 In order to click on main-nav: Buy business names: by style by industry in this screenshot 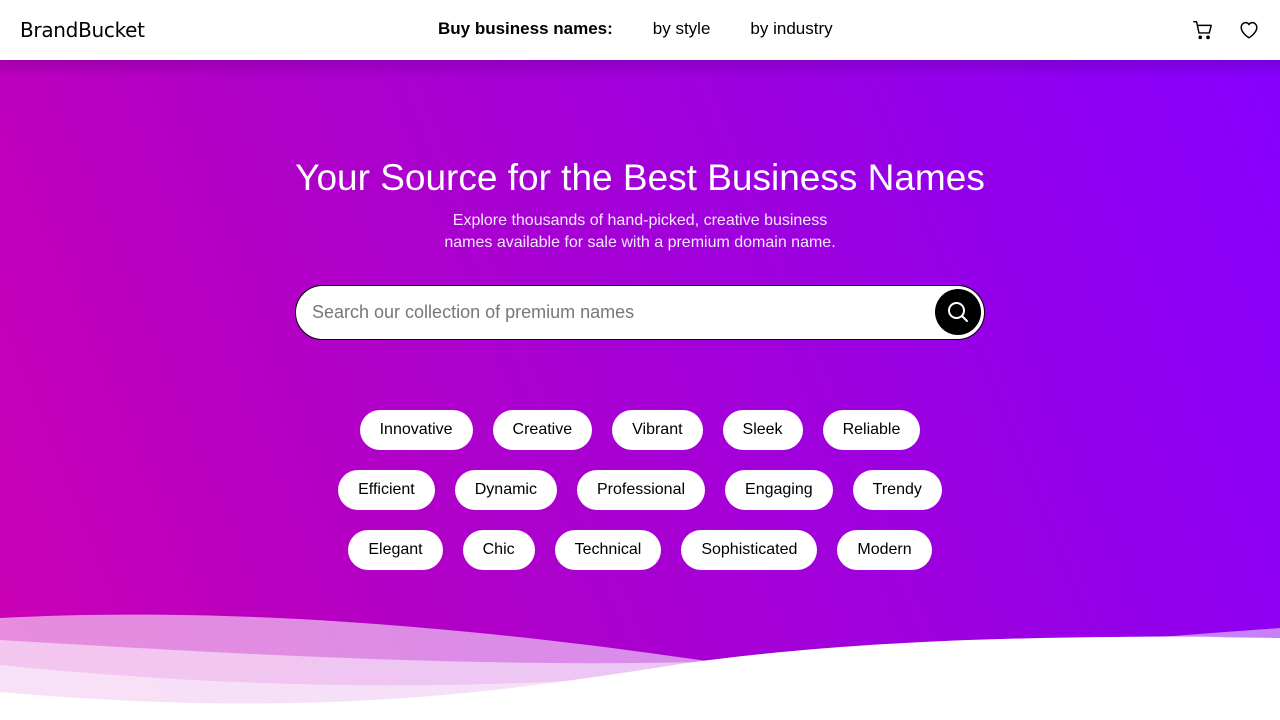, I will do `click(655, 29)`.